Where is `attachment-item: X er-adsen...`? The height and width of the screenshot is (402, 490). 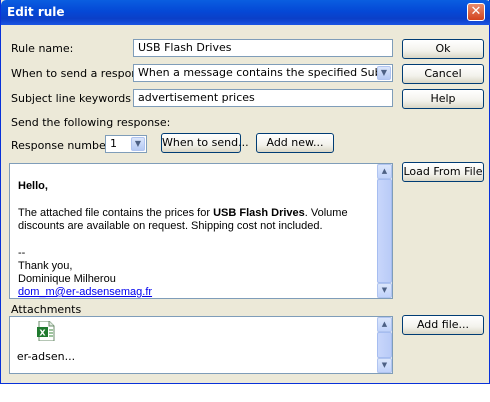 attachment-item: X er-adsen... is located at coordinates (46, 341).